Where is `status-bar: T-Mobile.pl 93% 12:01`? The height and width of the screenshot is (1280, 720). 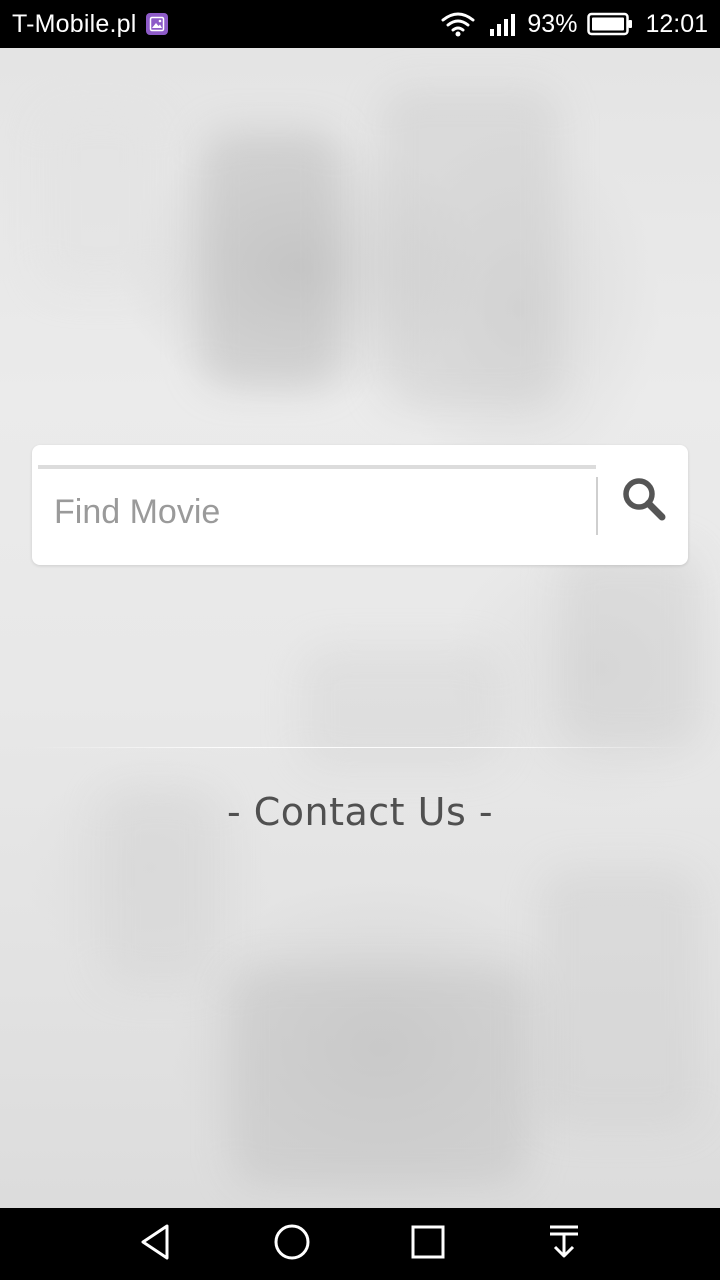 status-bar: T-Mobile.pl 93% 12:01 is located at coordinates (360, 24).